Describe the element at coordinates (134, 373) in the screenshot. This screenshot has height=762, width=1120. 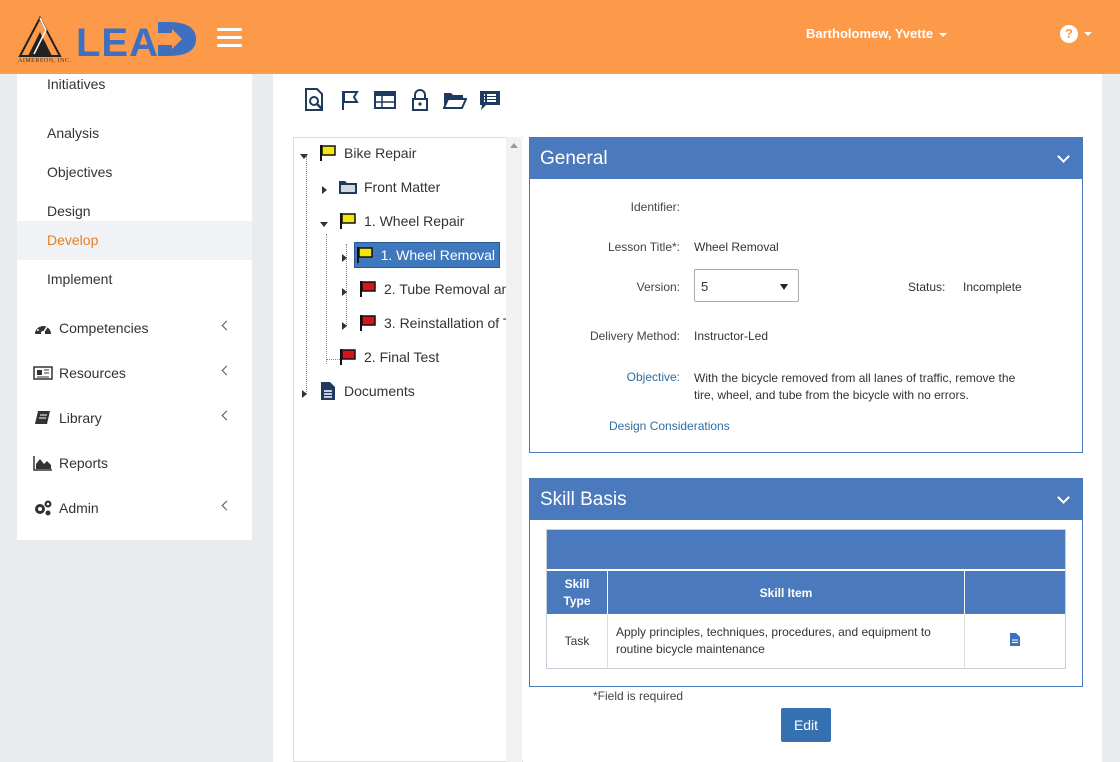
I see `sidebar-item-resources: Resources` at that location.